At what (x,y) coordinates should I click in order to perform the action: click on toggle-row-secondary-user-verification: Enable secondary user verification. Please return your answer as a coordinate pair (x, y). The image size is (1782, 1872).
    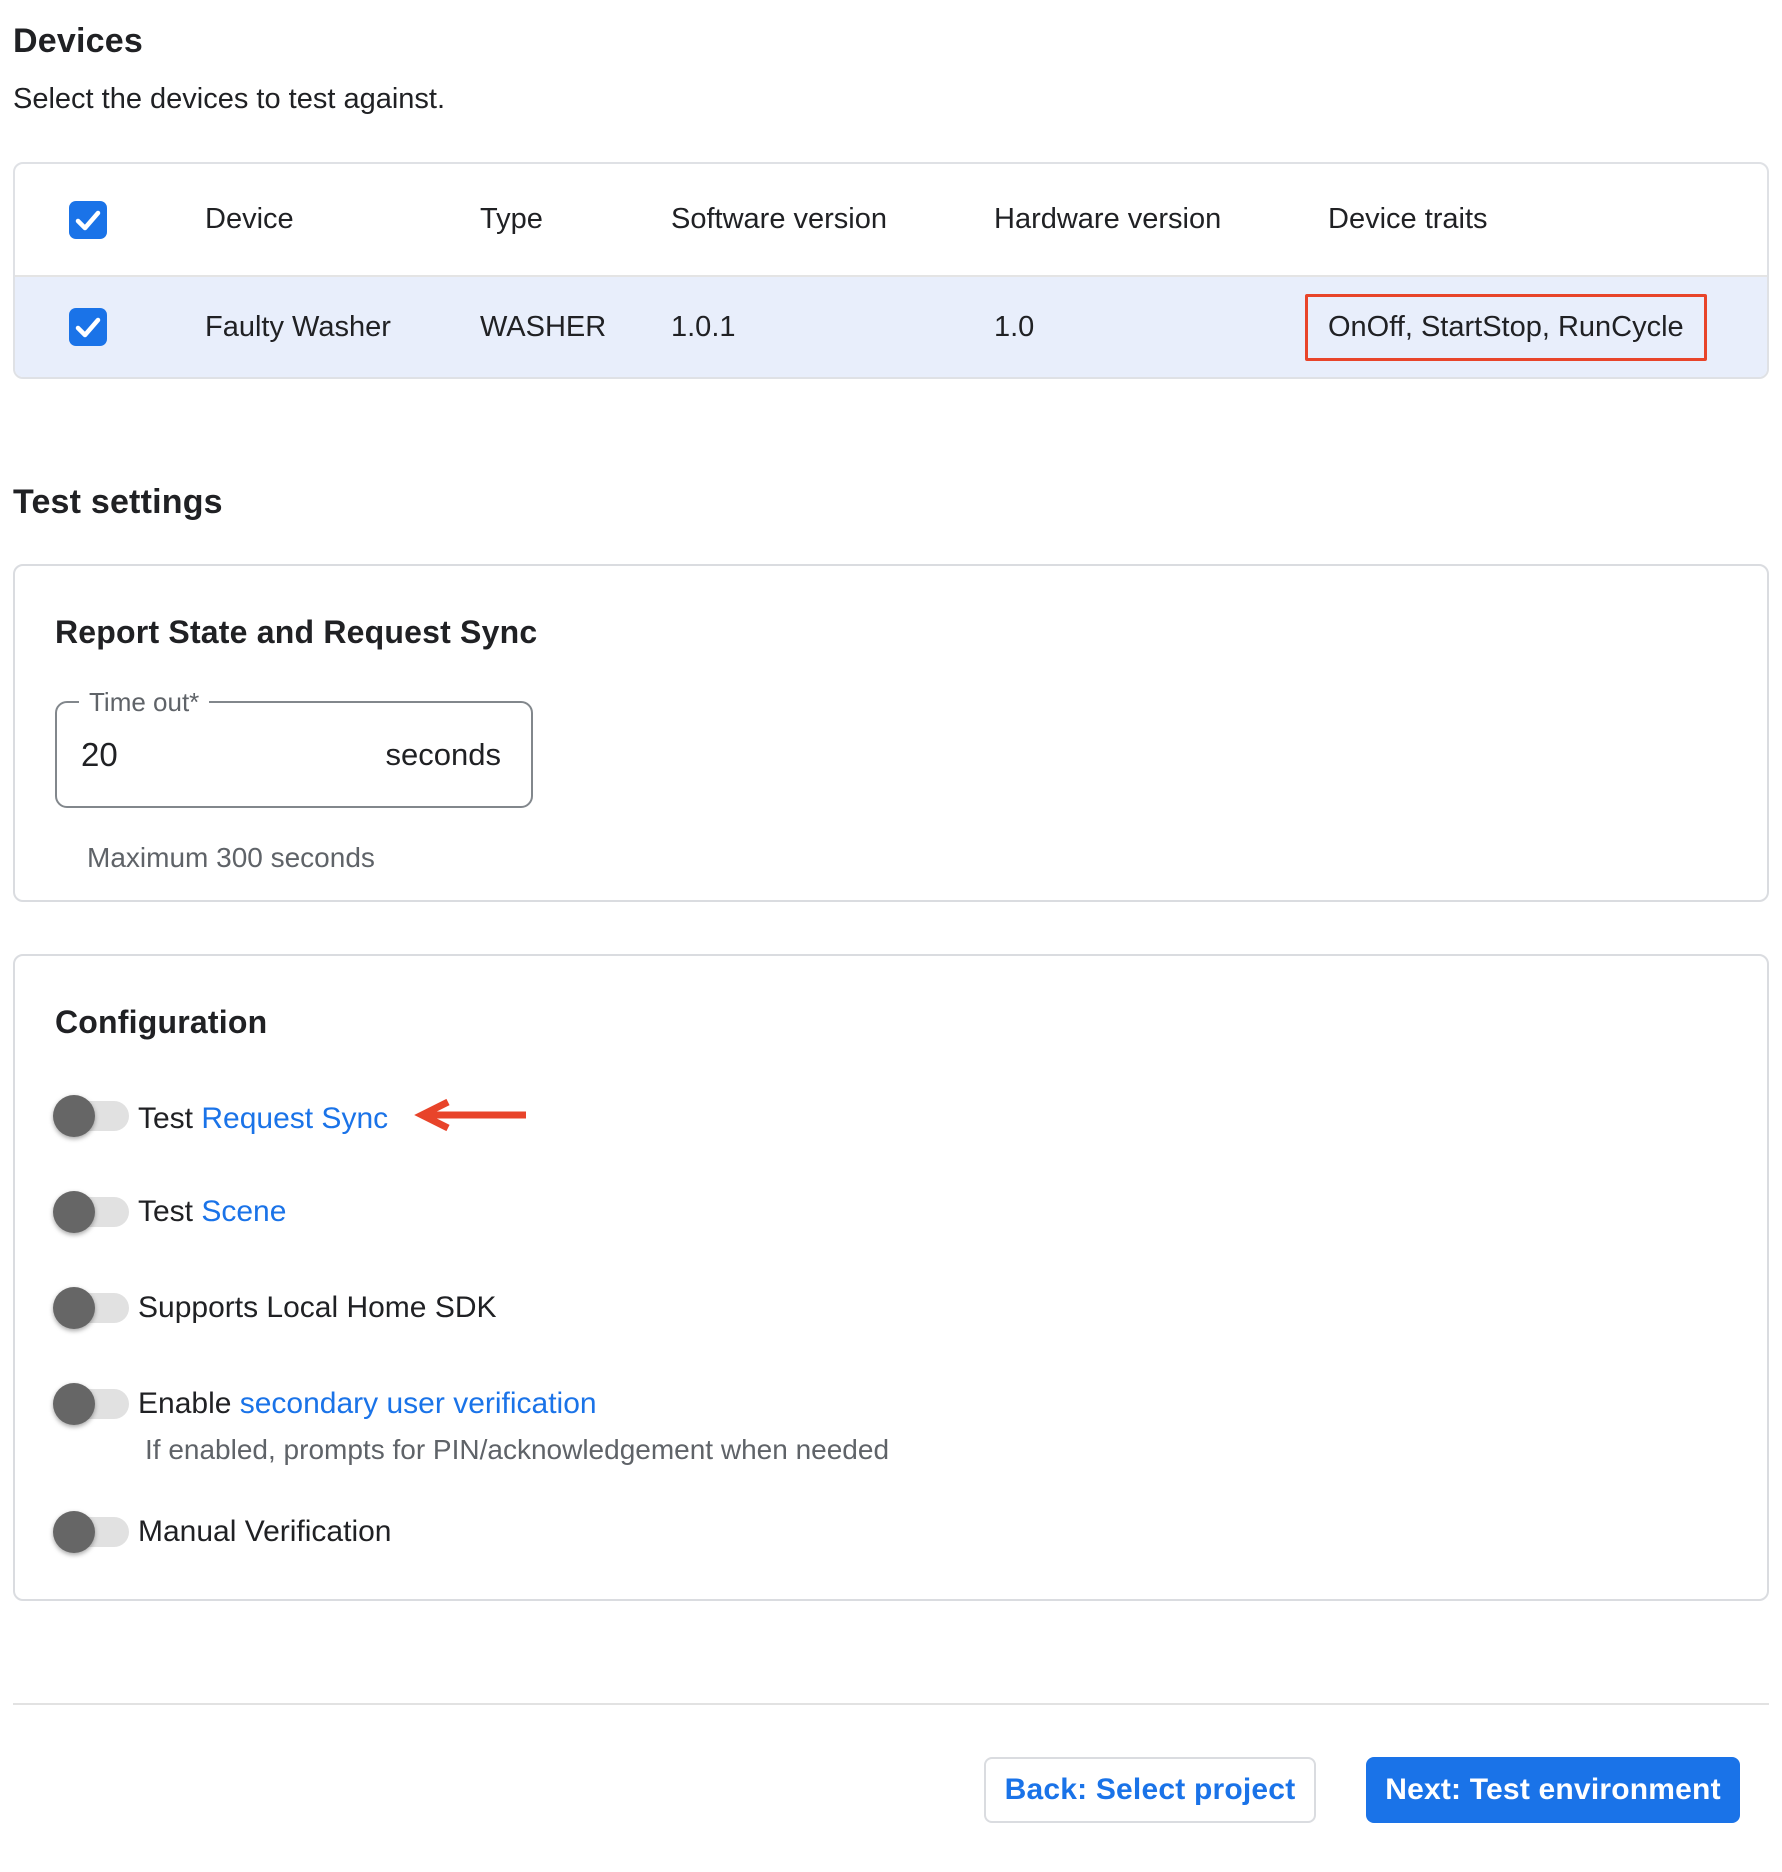
    Looking at the image, I should click on (890, 1404).